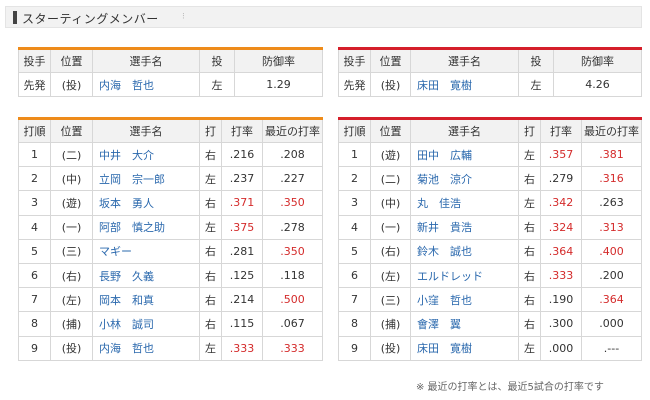 The width and height of the screenshot is (650, 400). I want to click on player-name-link: エルドレッド, so click(464, 275).